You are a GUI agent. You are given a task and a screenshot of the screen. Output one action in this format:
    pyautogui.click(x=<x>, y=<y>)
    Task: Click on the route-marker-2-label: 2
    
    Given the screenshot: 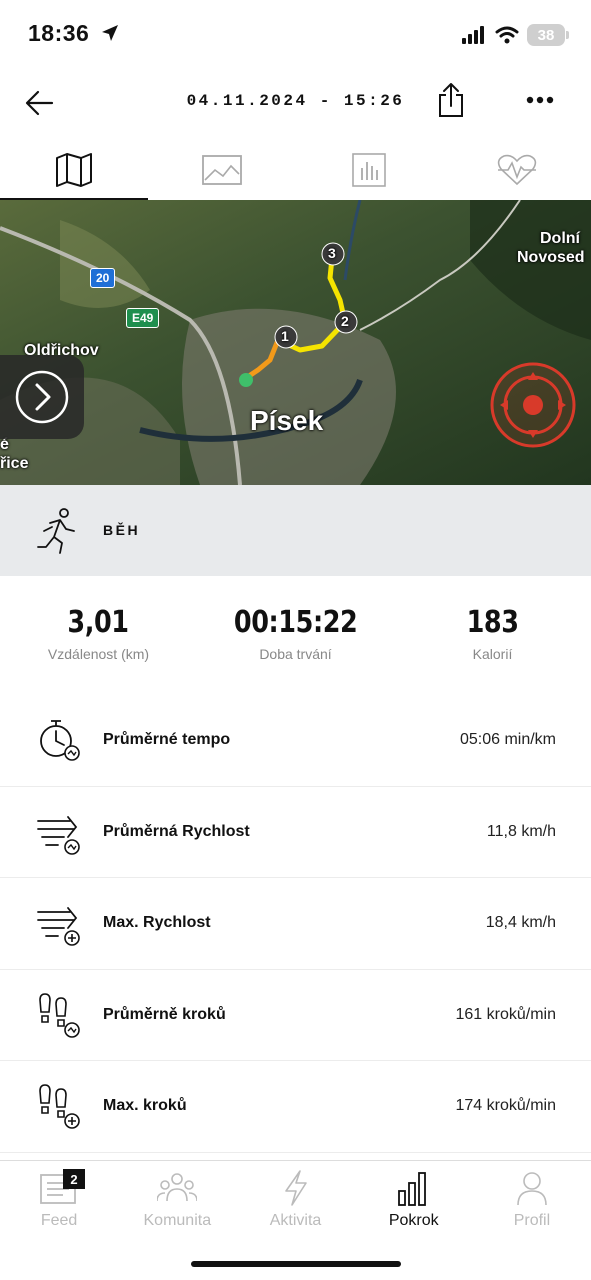 What is the action you would take?
    pyautogui.click(x=345, y=321)
    